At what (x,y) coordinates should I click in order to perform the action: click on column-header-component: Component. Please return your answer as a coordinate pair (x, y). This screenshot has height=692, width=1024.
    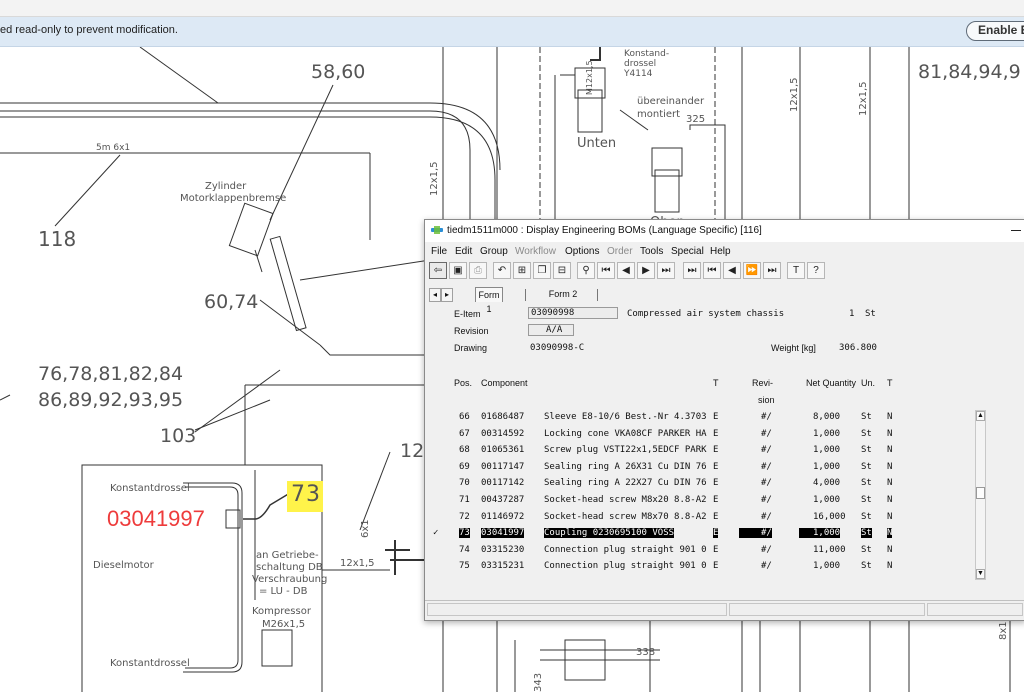
    Looking at the image, I should click on (504, 383).